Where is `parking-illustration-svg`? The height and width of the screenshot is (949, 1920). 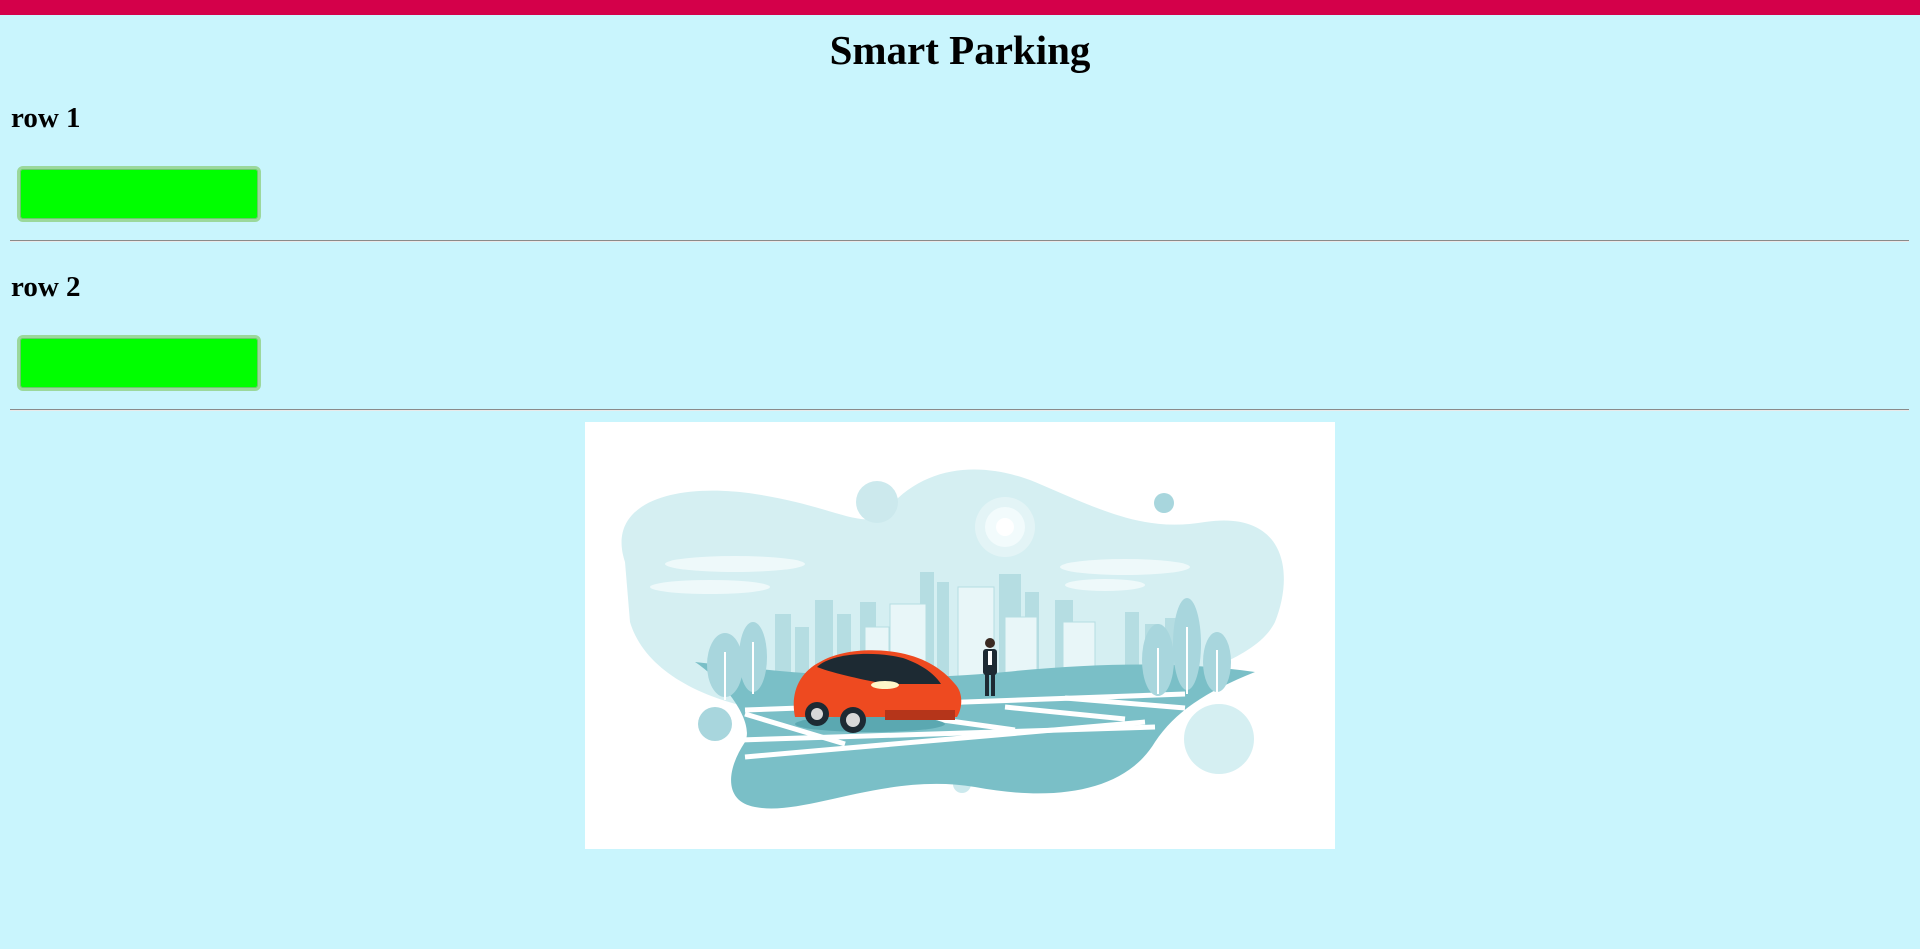 parking-illustration-svg is located at coordinates (952, 639).